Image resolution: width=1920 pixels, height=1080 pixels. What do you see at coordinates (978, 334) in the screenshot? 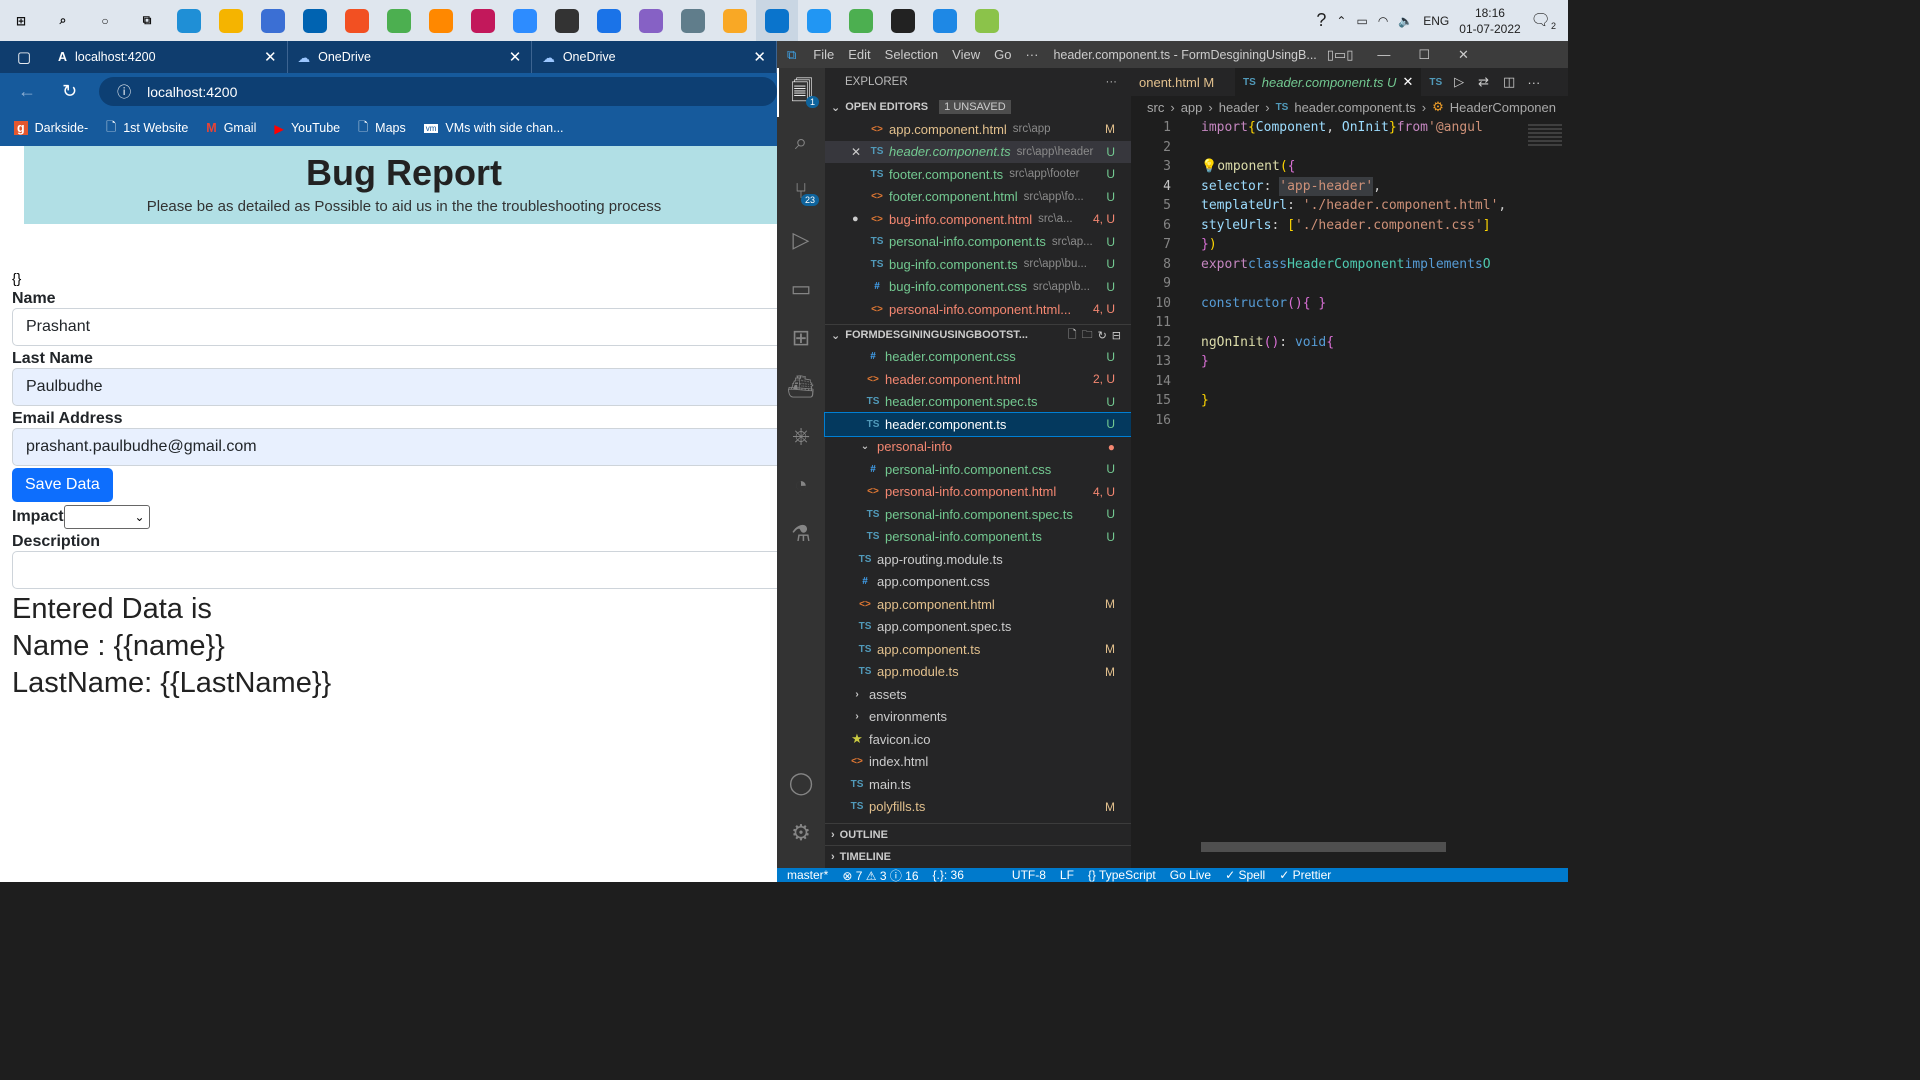
I see `project-section: ⌄ FORMDESGININGUSINGBOOTST... 🗋 🗀 ↻ ⊟` at bounding box center [978, 334].